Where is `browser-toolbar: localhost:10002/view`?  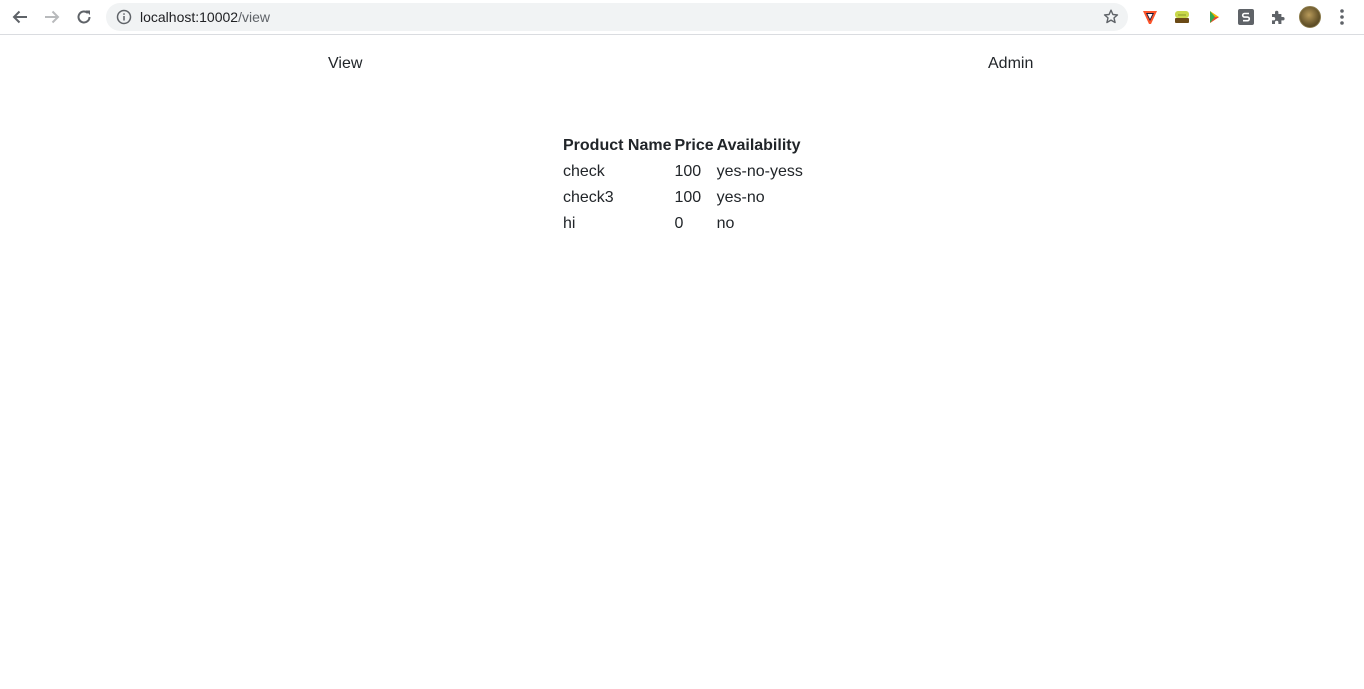
browser-toolbar: localhost:10002/view is located at coordinates (682, 17).